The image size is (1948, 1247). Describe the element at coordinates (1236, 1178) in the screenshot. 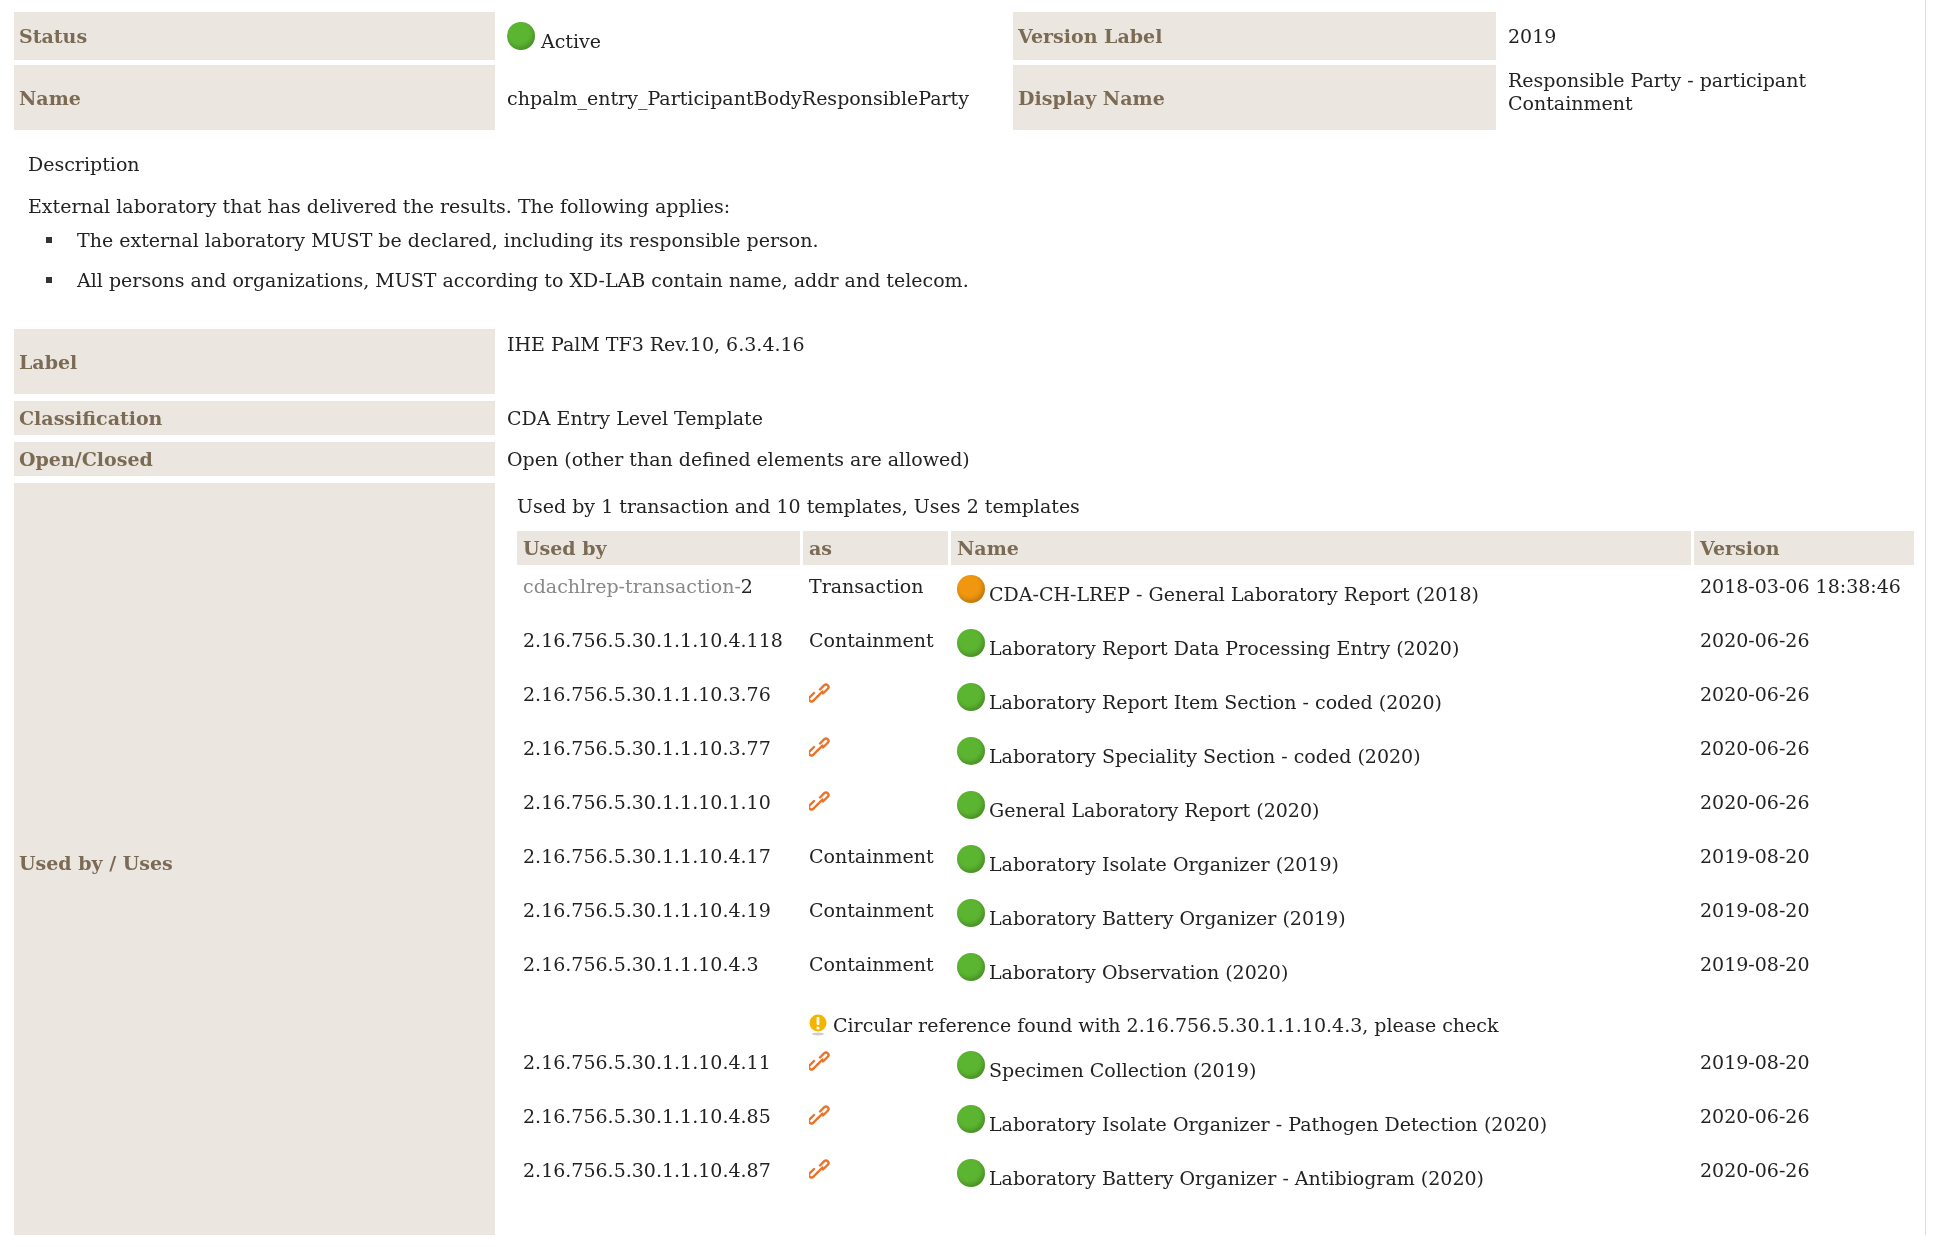

I see `template-name: Laboratory Battery Organizer - Antibiogram (2020)` at that location.